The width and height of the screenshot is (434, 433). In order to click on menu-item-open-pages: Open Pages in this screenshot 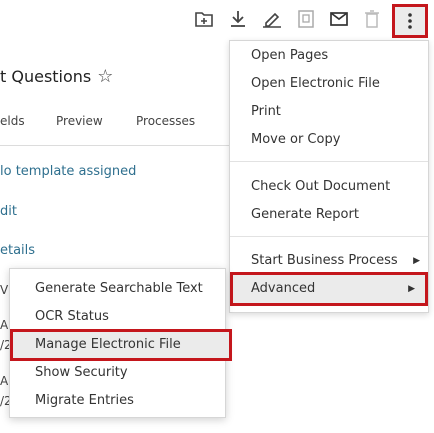, I will do `click(329, 56)`.